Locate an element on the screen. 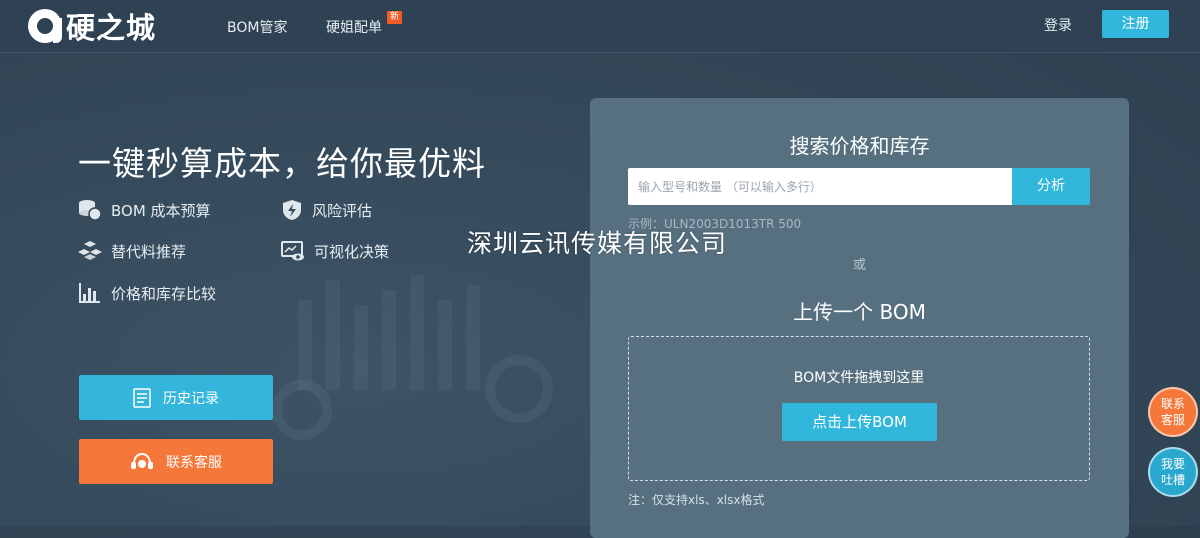 The width and height of the screenshot is (1200, 538). feature-label: BOM 成本预算 is located at coordinates (161, 210).